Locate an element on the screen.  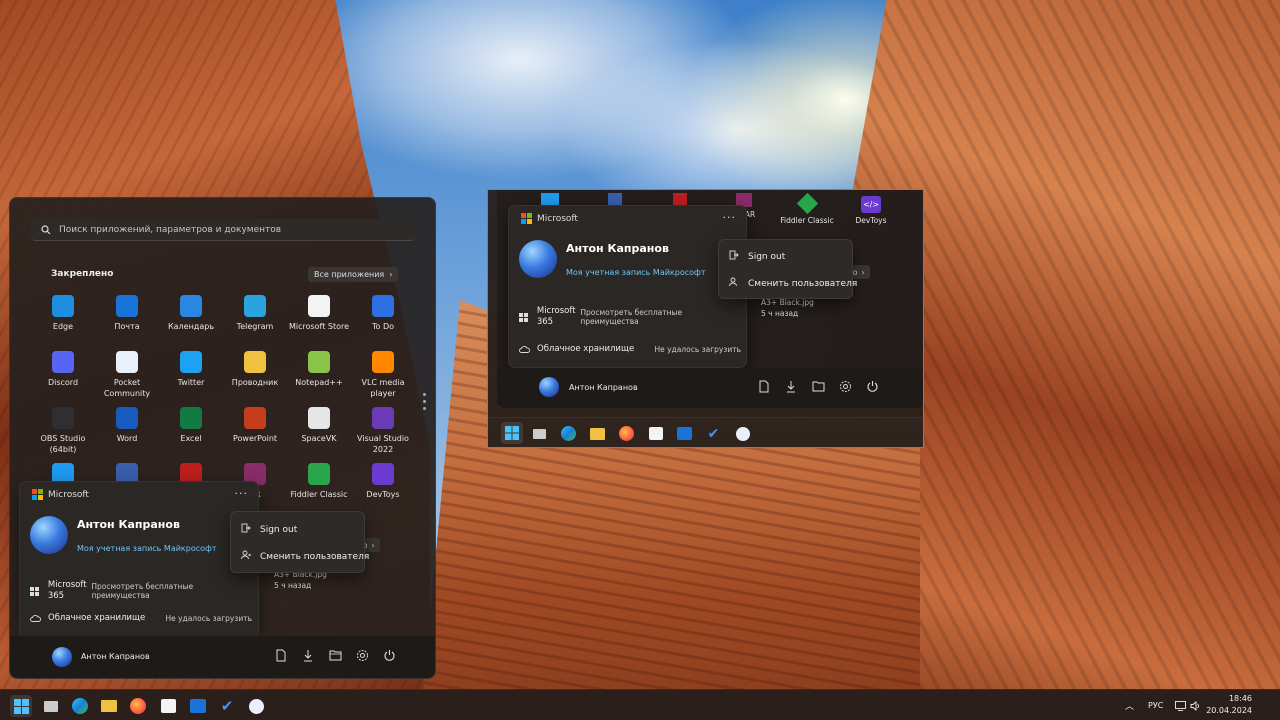
pinned-app-excel: Excel is located at coordinates (191, 425).